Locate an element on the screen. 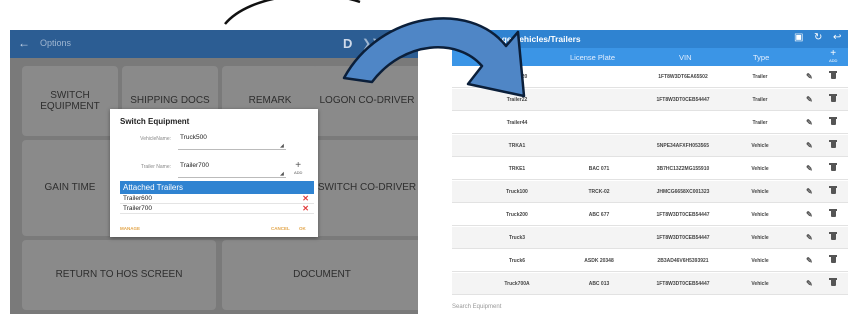 The height and width of the screenshot is (314, 848). row-name: Trailer44 is located at coordinates (517, 123).